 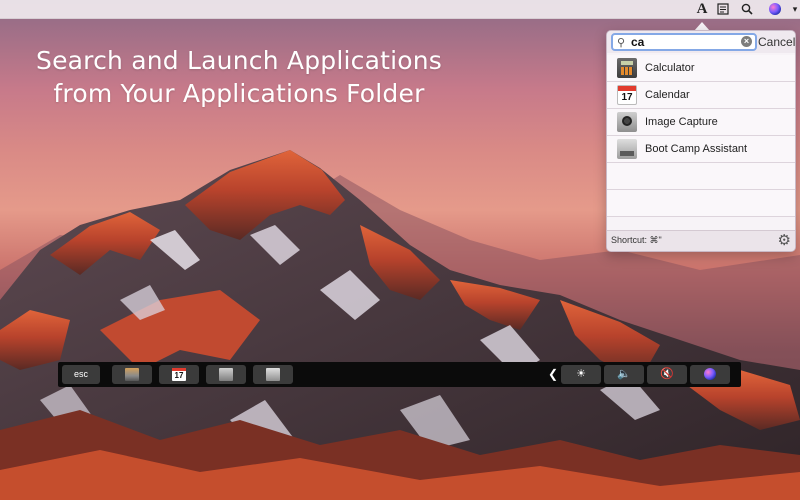 I want to click on control-strip: ❮ ☀ 🔈 🔇, so click(x=643, y=374).